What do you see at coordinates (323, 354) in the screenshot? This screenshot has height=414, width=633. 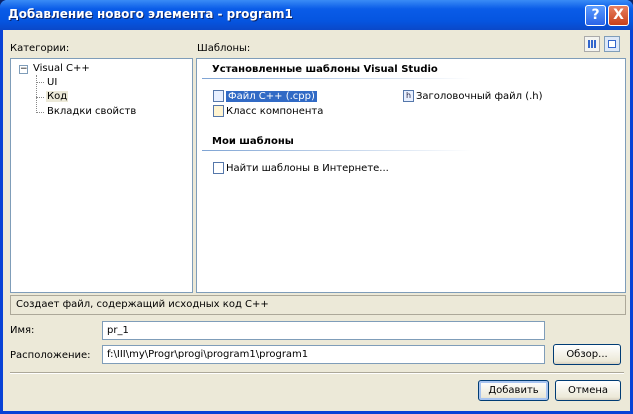 I see `location-input: f:\III\my\Progr\progi\program1\program1` at bounding box center [323, 354].